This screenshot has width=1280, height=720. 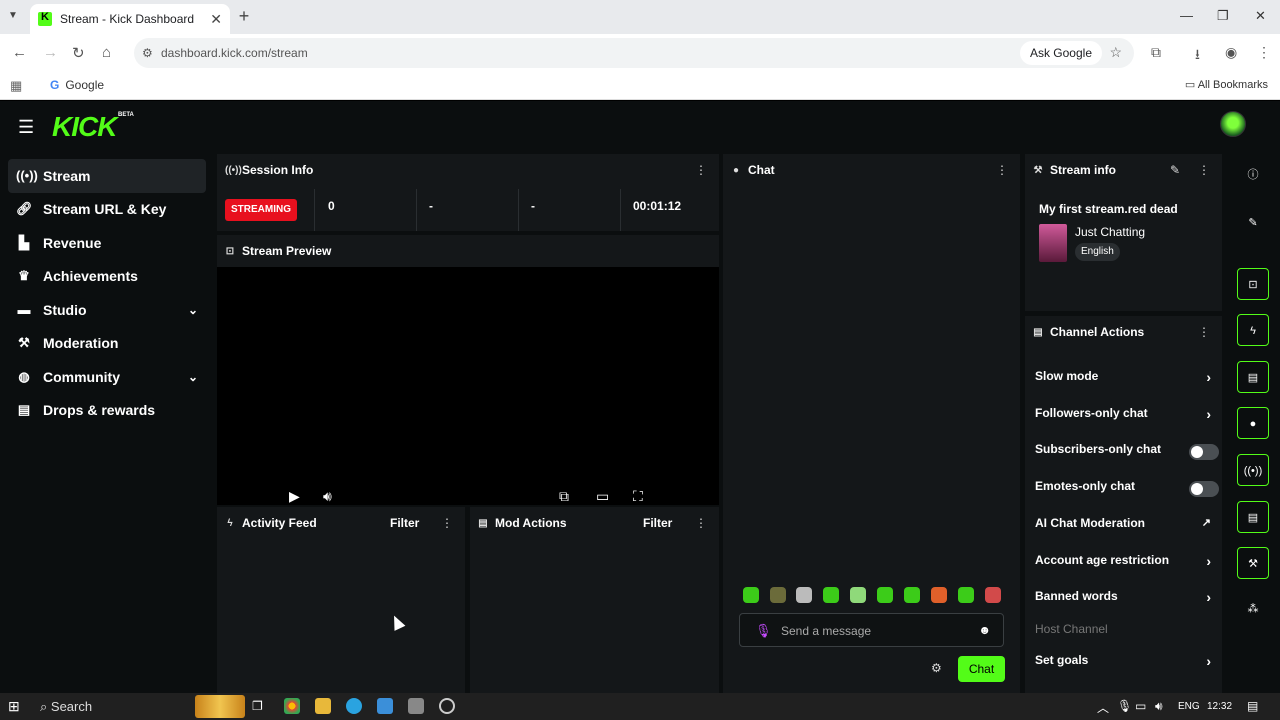 I want to click on preview-toggle-icon: ⊡, so click(x=1253, y=284).